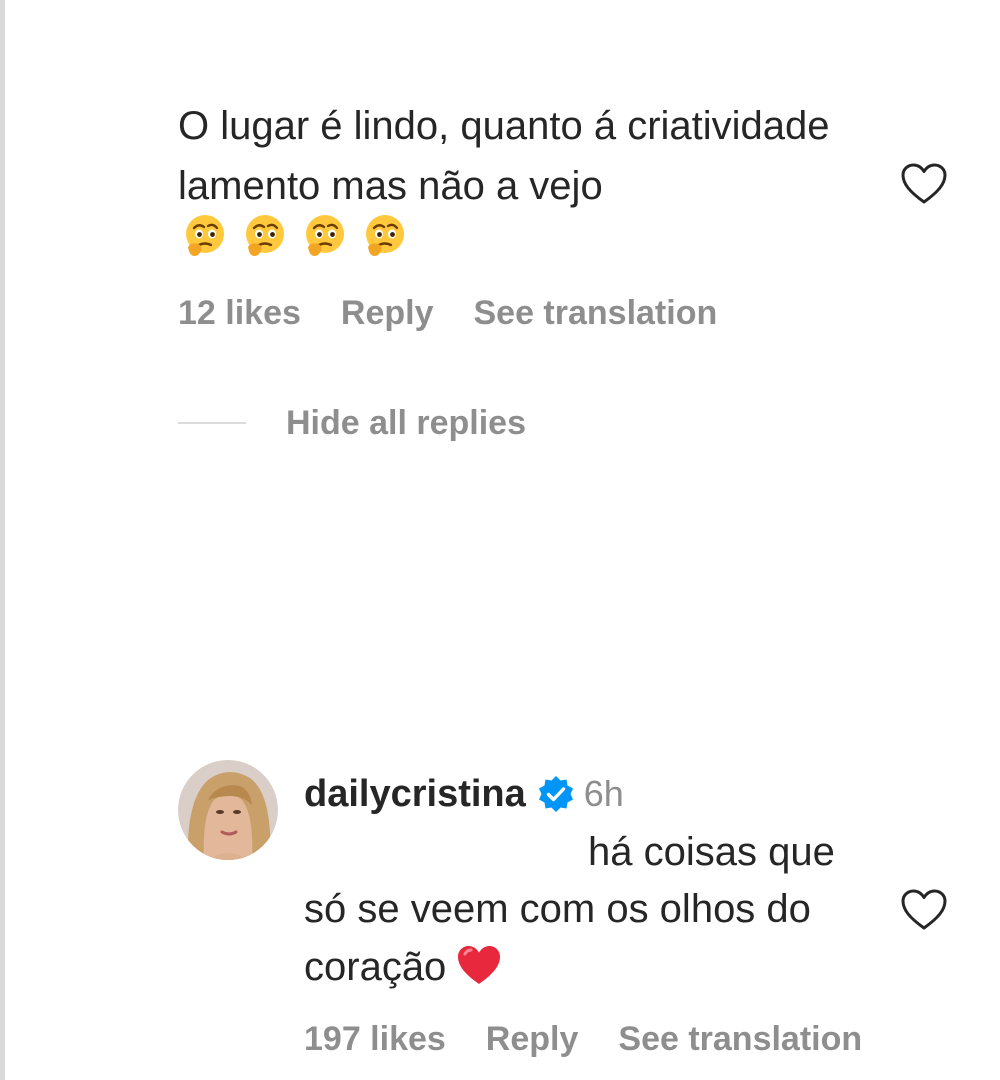 This screenshot has height=1080, width=1000. Describe the element at coordinates (604, 794) in the screenshot. I see `reply-timestamp: 6h` at that location.